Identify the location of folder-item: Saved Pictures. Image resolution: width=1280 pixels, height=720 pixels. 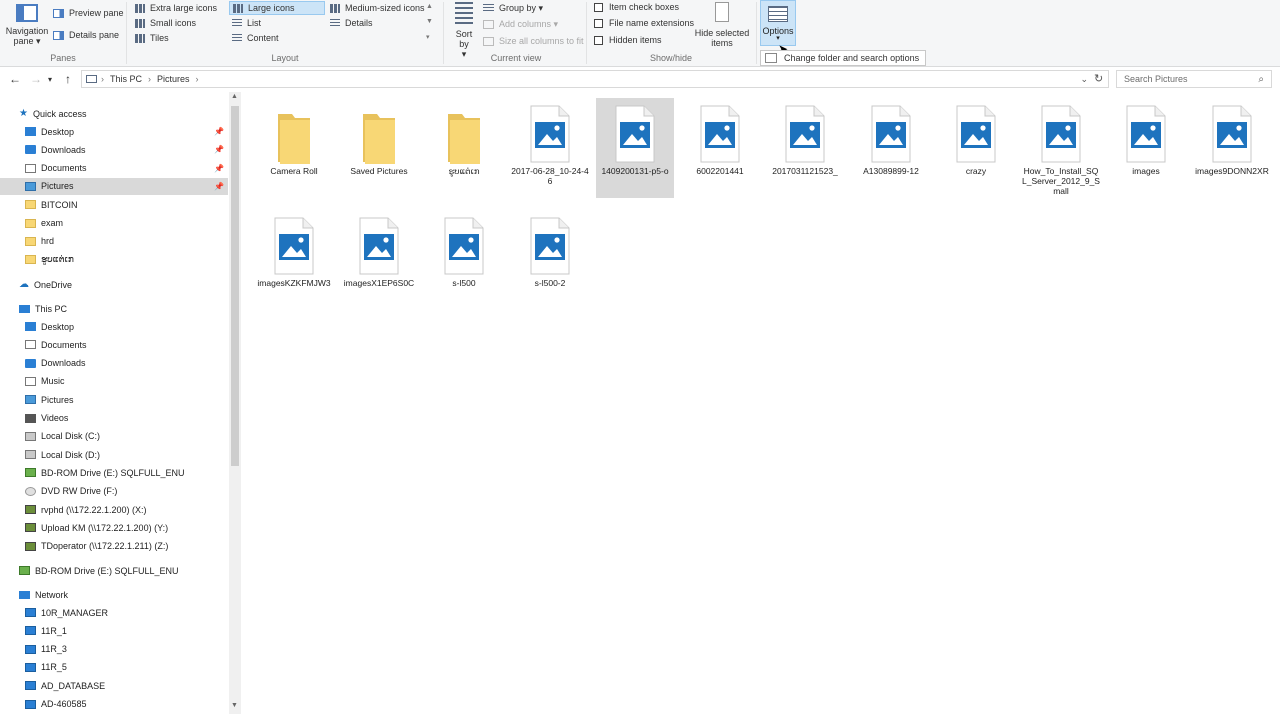
(379, 148).